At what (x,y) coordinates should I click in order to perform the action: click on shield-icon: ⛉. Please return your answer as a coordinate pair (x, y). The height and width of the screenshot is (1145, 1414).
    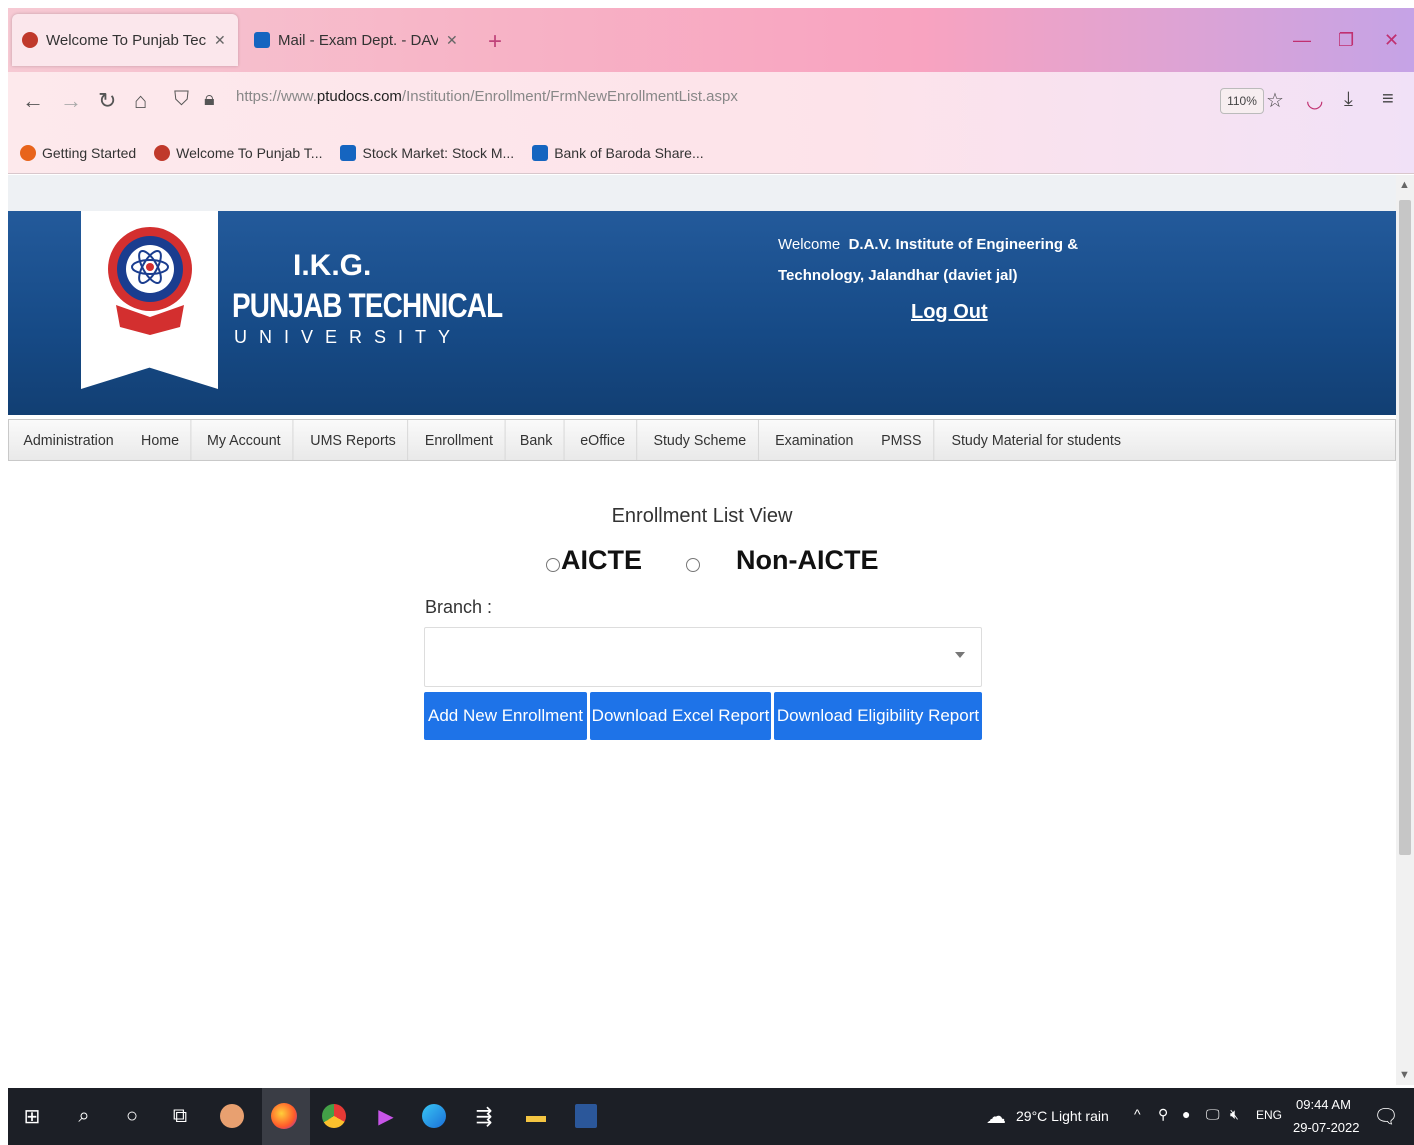
    Looking at the image, I should click on (181, 99).